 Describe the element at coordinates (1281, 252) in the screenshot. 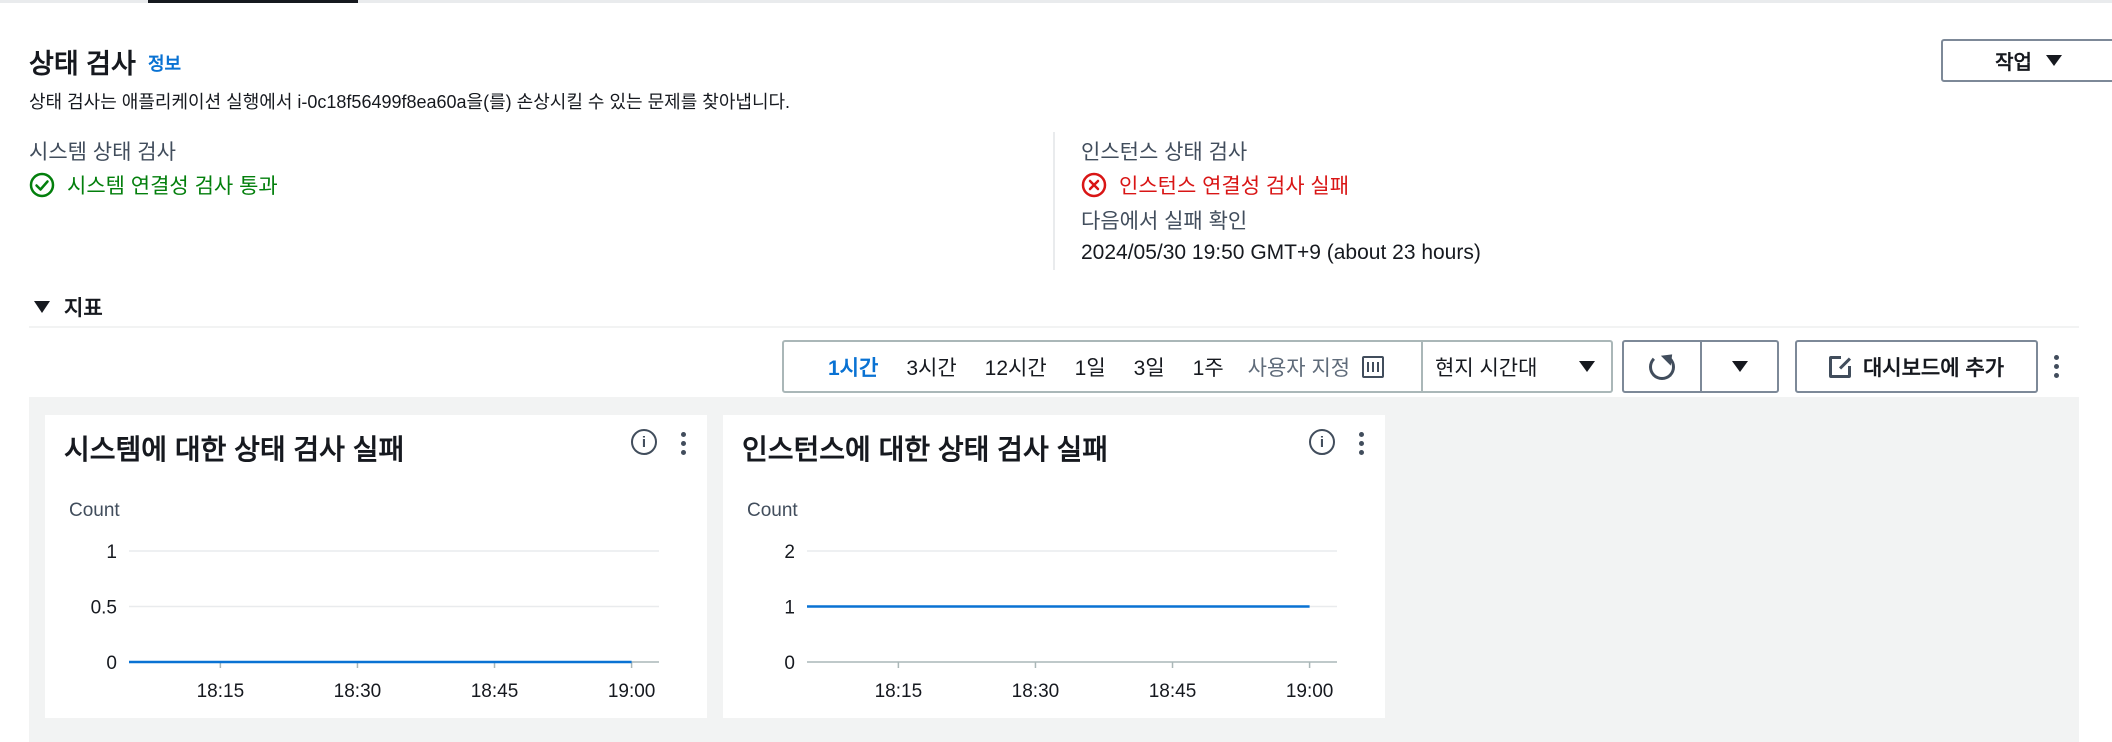

I see `failure-time: 2024/05/30 19:50 GMT+9 (about 23 hours)` at that location.